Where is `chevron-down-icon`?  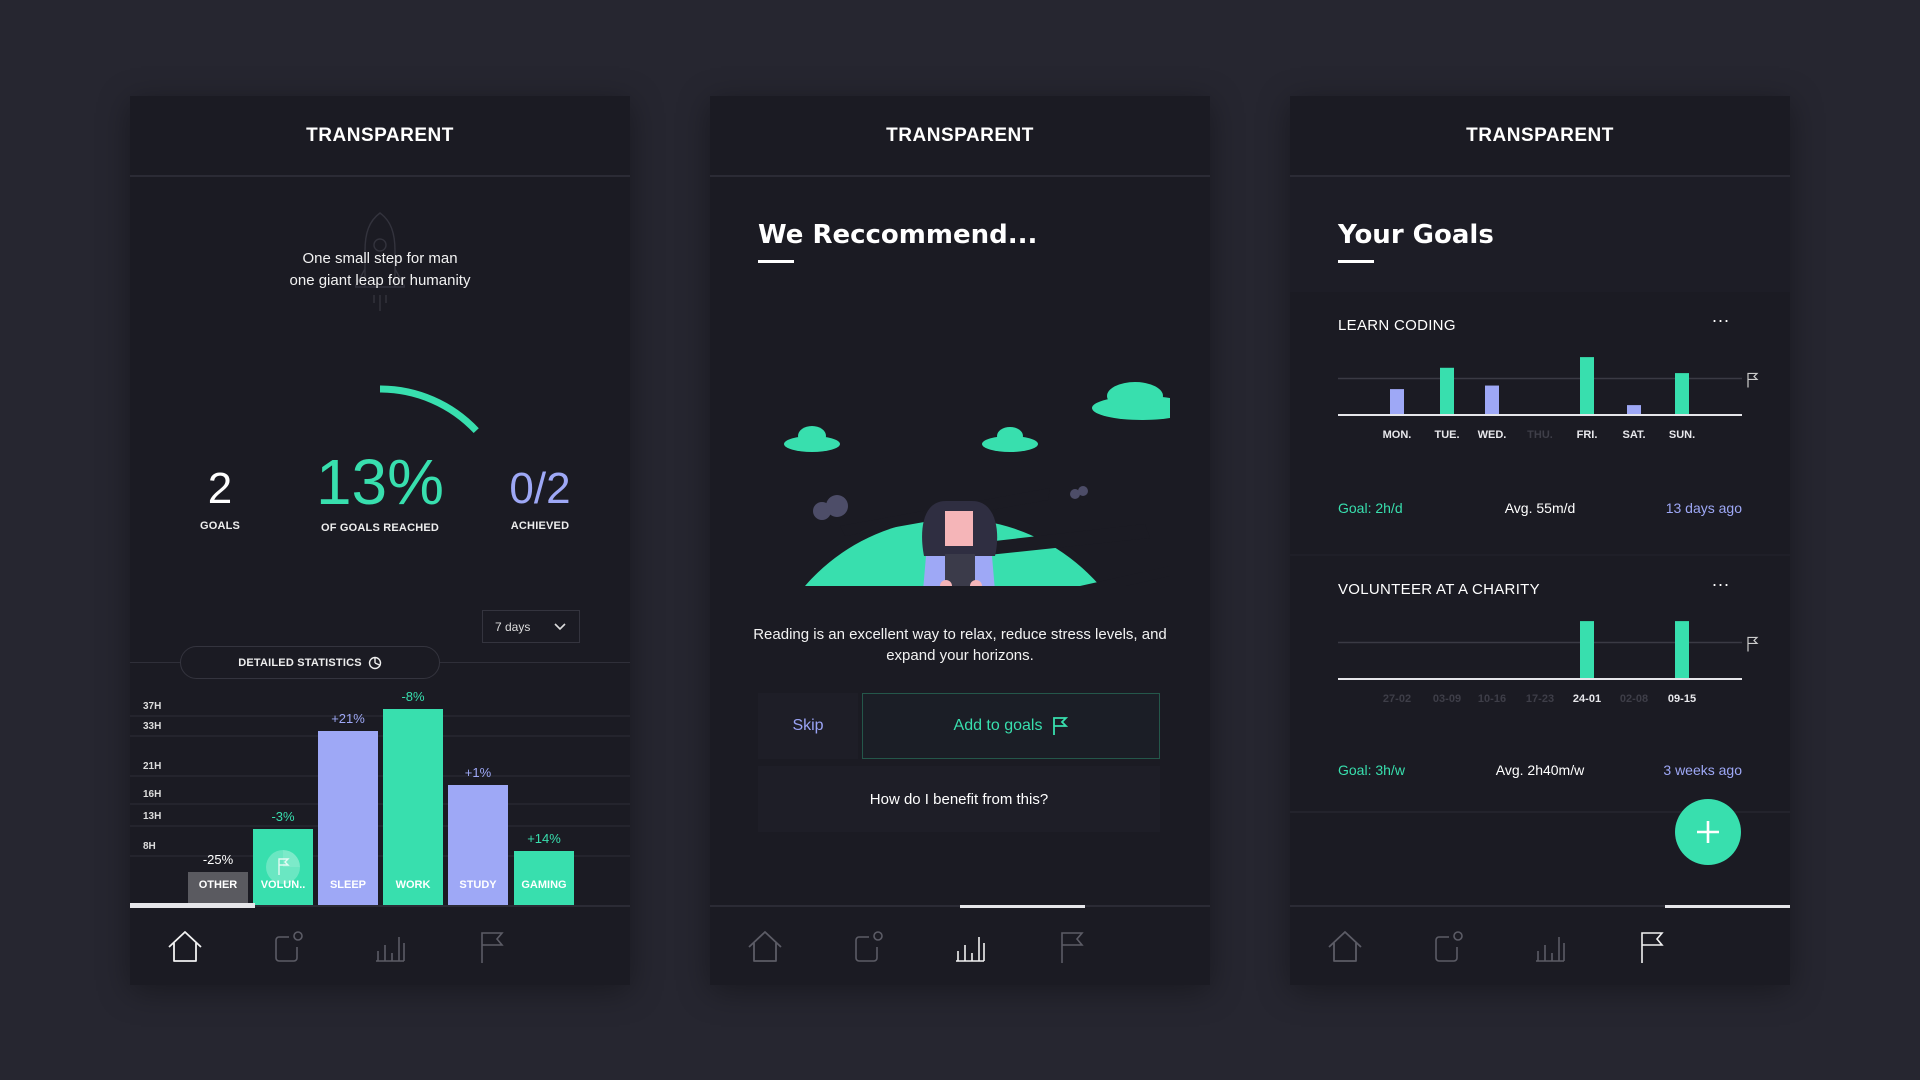 chevron-down-icon is located at coordinates (560, 627).